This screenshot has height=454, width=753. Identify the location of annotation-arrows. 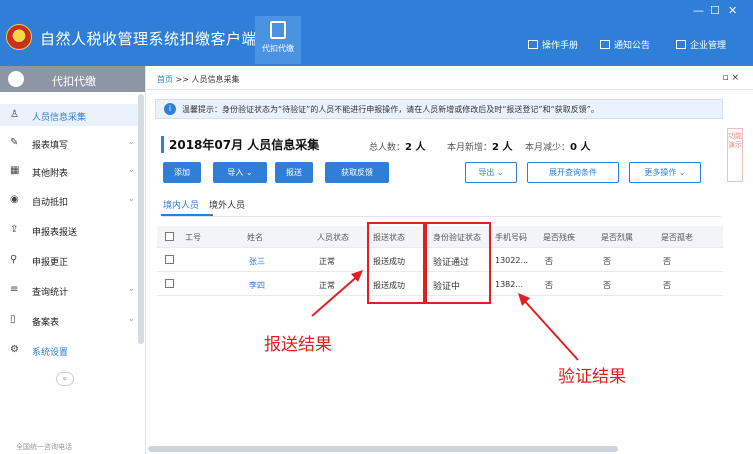
(445, 315).